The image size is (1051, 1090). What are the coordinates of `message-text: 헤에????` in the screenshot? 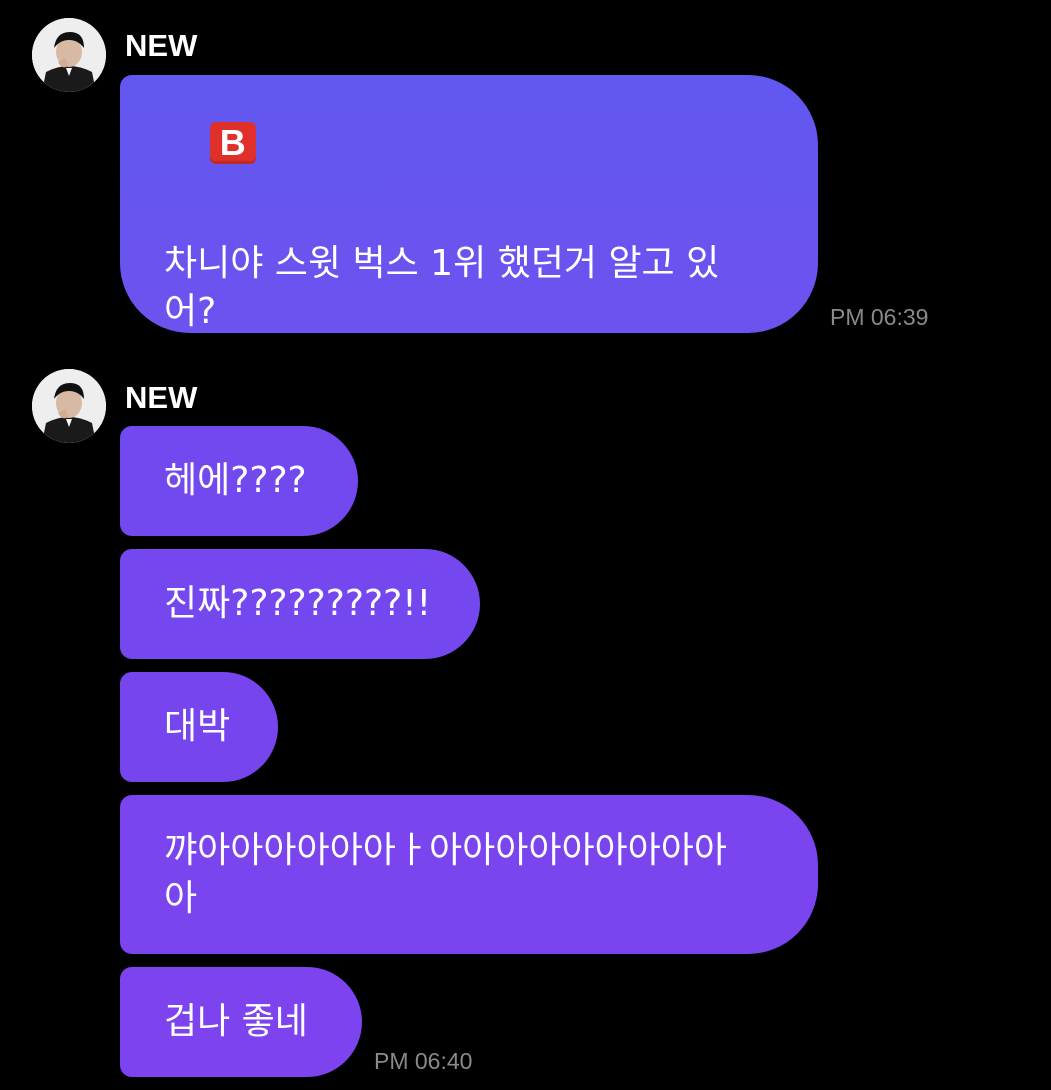 It's located at (235, 480).